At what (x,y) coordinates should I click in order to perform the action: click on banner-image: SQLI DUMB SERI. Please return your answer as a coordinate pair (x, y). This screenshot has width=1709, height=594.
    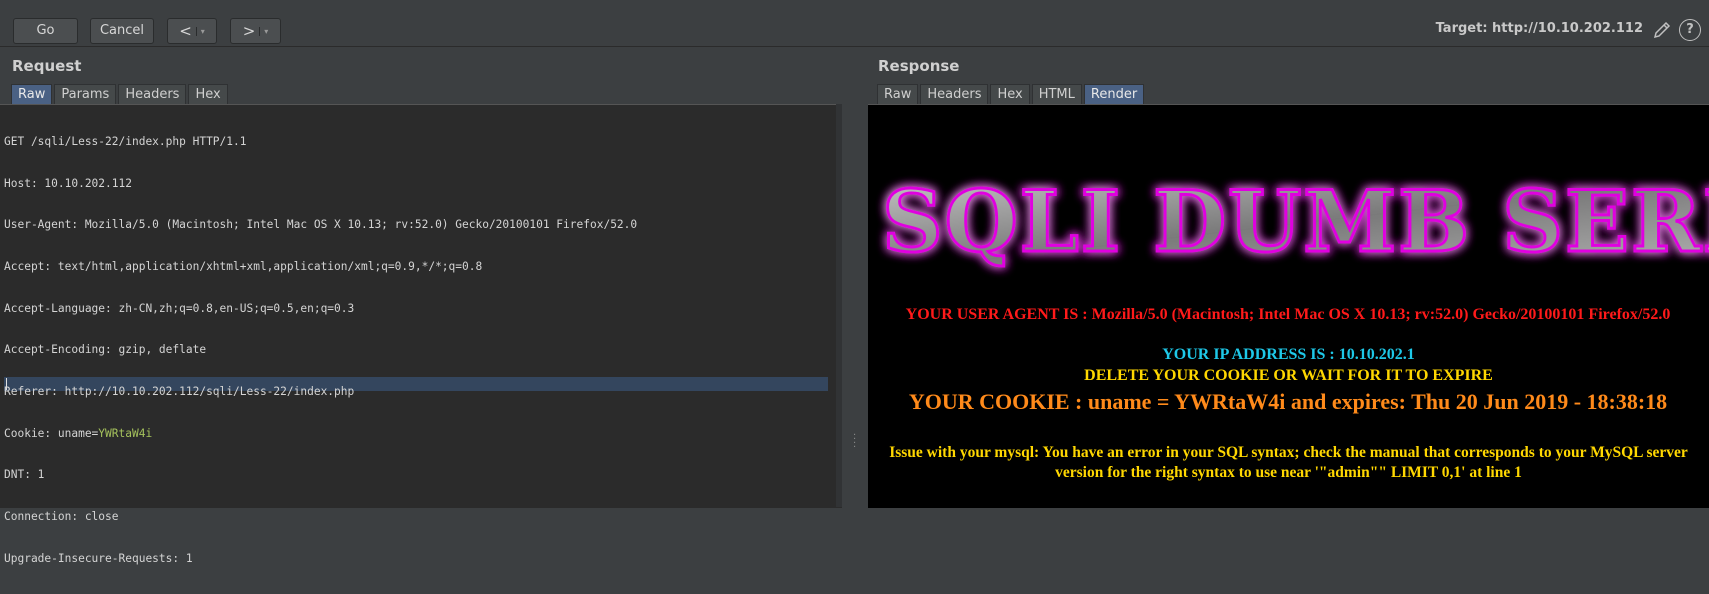
    Looking at the image, I should click on (1295, 222).